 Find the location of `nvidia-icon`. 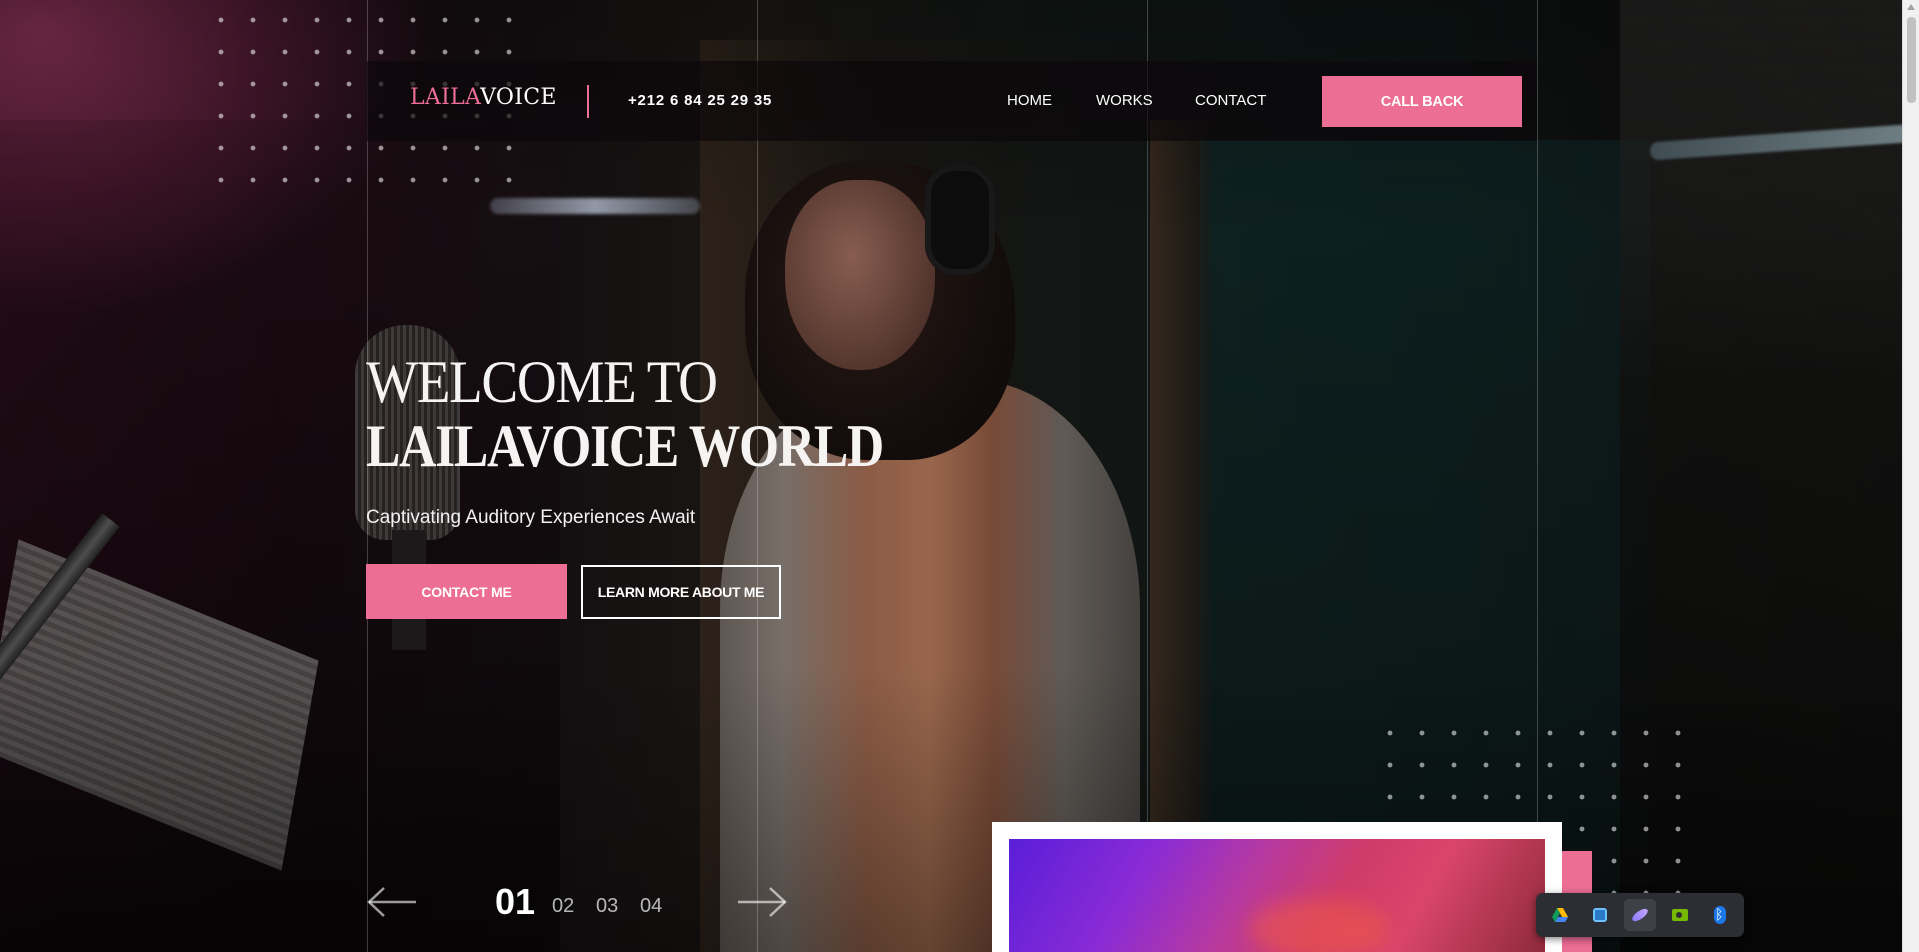

nvidia-icon is located at coordinates (1680, 915).